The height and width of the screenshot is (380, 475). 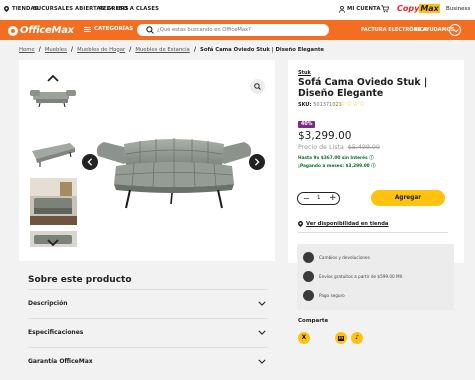 What do you see at coordinates (47, 30) in the screenshot?
I see `logo-text: OfficeMax` at bounding box center [47, 30].